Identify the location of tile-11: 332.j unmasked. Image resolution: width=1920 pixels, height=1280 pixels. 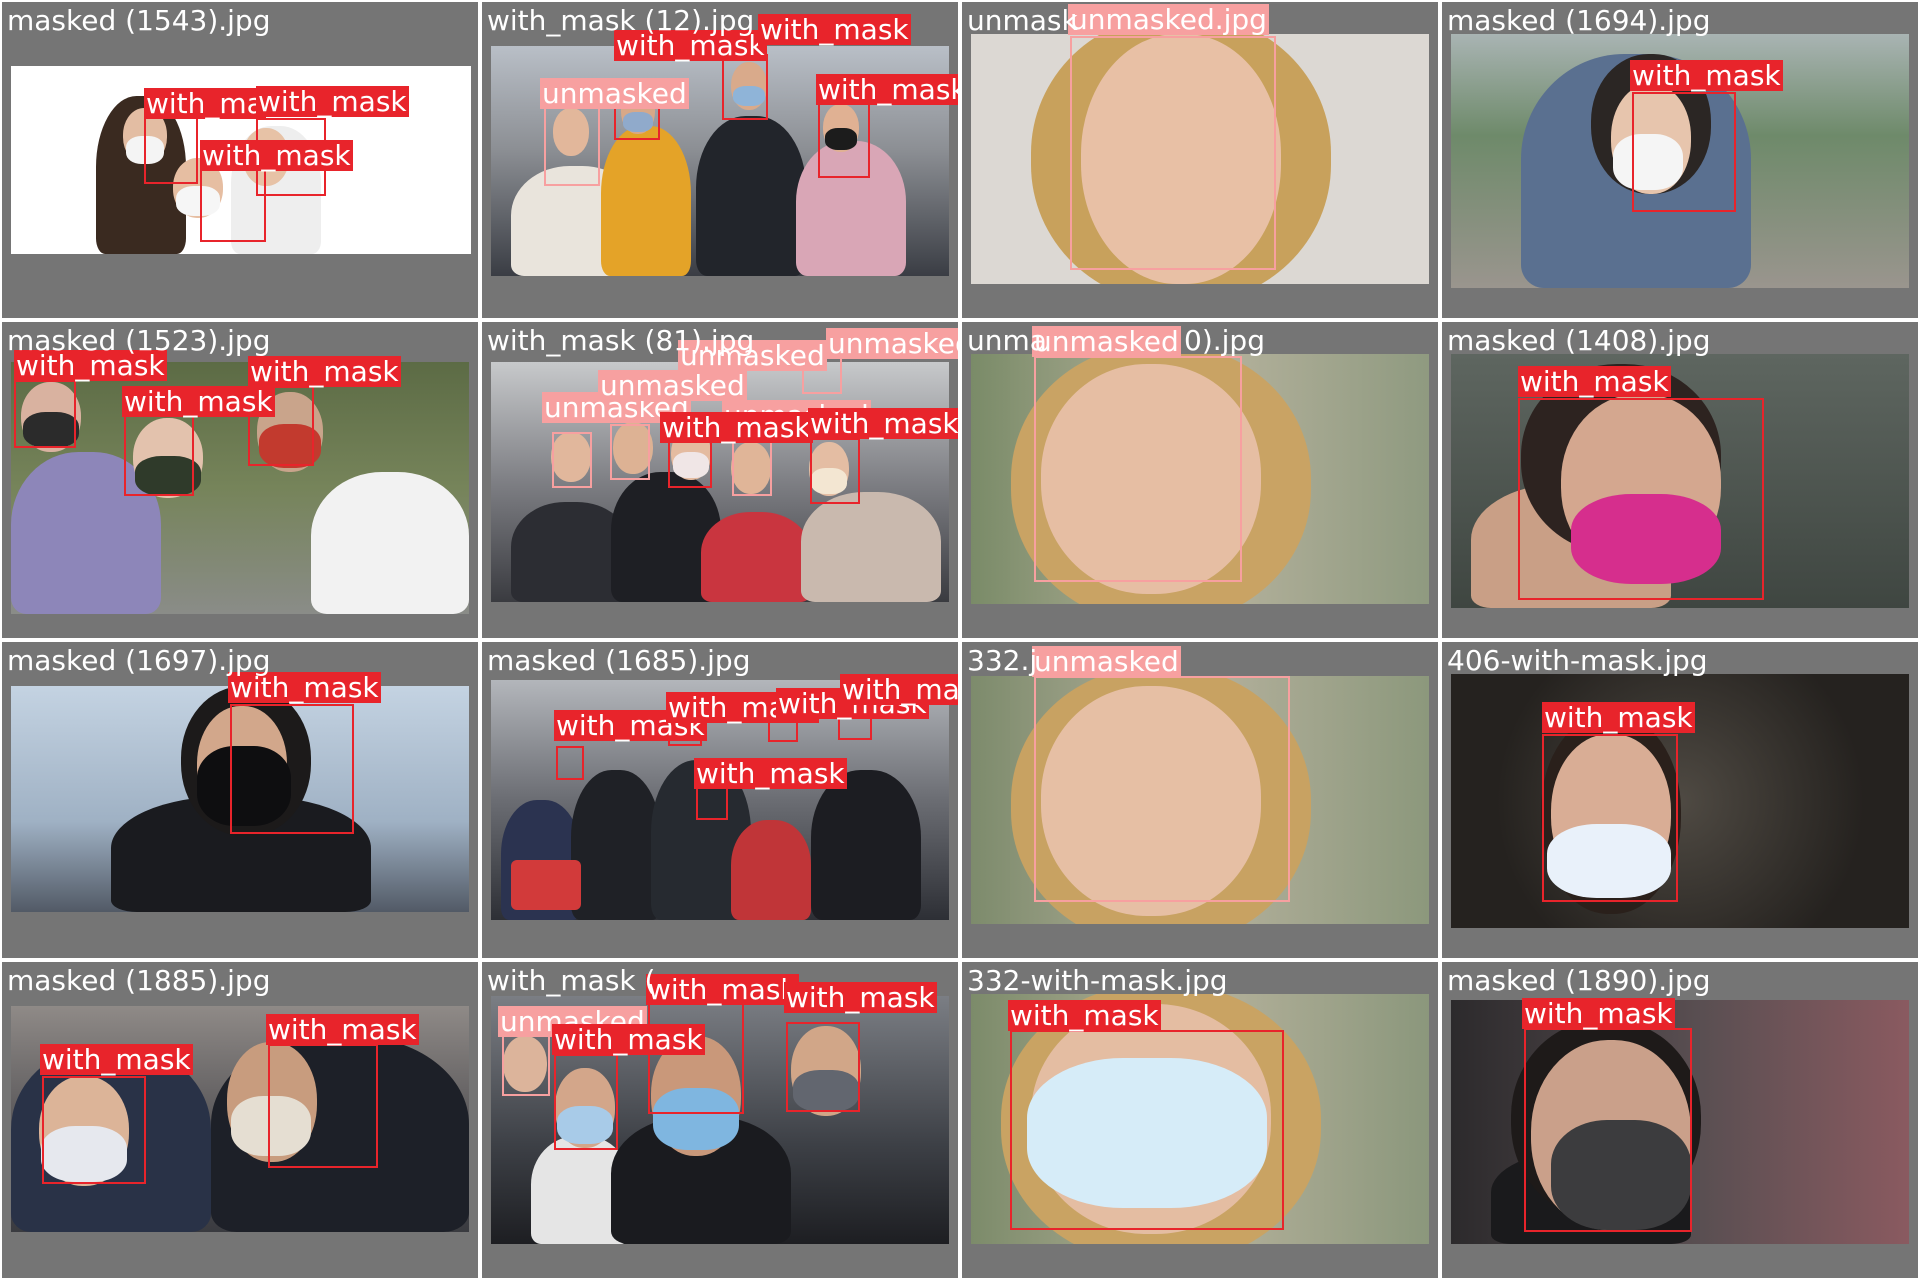
(1200, 800).